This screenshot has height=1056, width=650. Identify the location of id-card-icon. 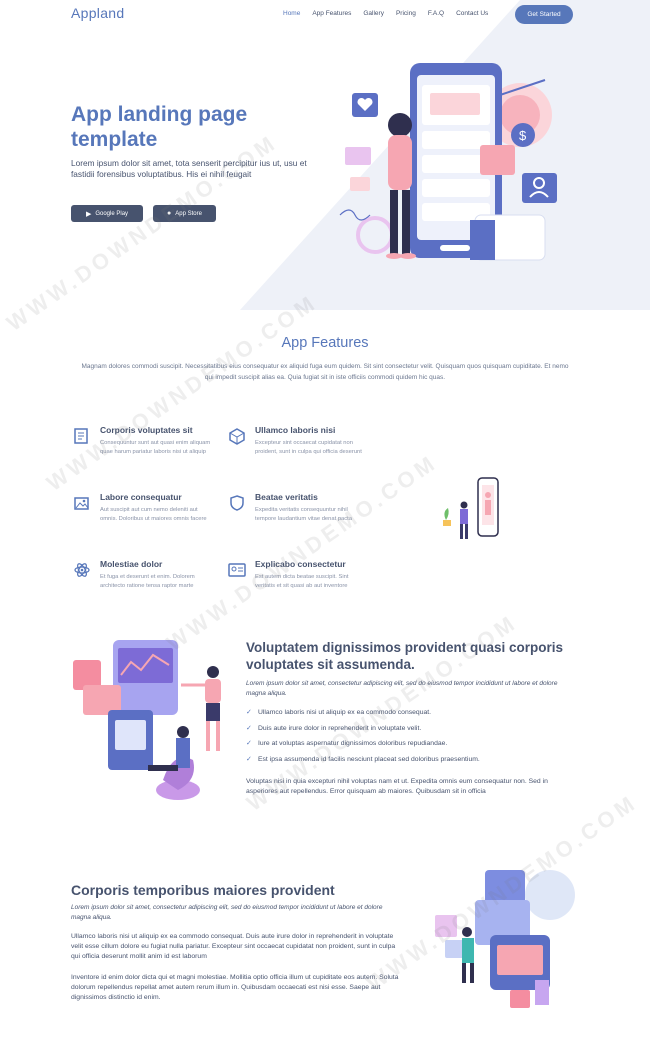
(237, 570).